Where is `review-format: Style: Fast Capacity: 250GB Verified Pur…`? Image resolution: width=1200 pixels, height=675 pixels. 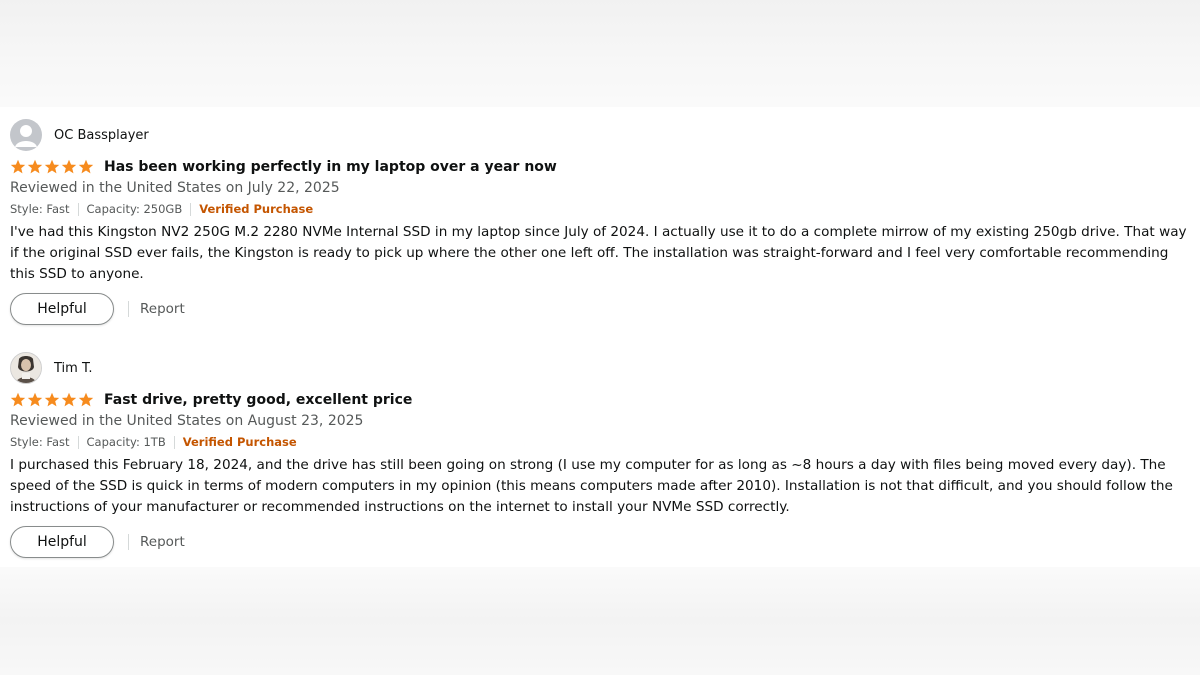 review-format: Style: Fast Capacity: 250GB Verified Pur… is located at coordinates (602, 209).